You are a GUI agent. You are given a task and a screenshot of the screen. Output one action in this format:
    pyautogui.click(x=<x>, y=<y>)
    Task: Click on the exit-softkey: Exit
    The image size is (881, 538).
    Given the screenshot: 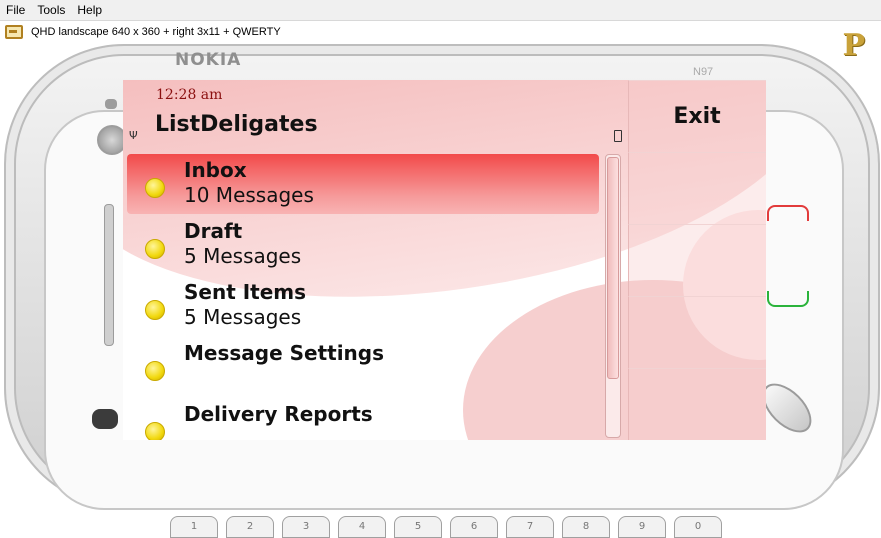 What is the action you would take?
    pyautogui.click(x=697, y=116)
    